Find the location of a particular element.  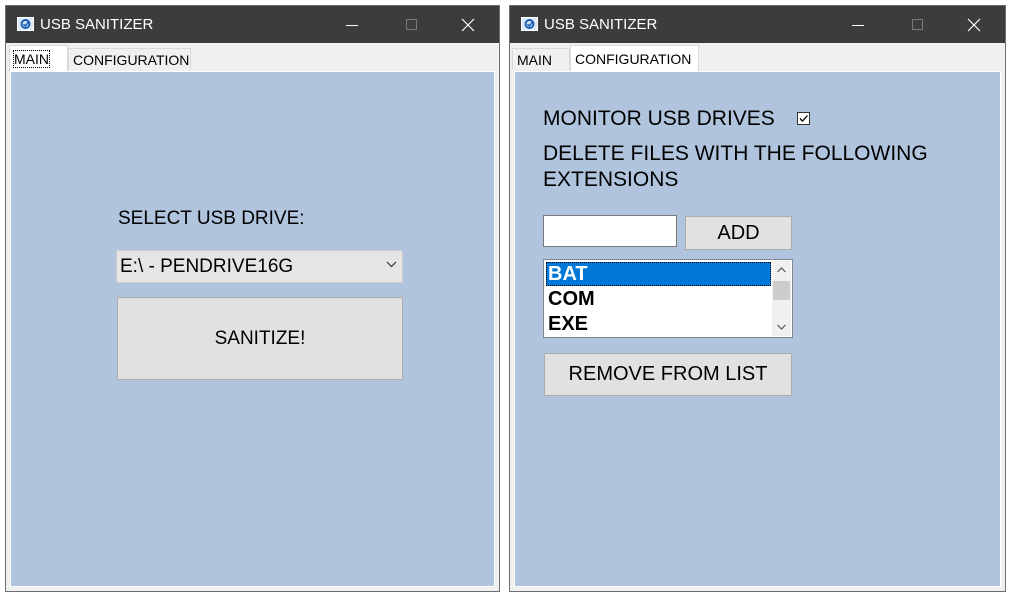

checkmark-icon is located at coordinates (803, 118).